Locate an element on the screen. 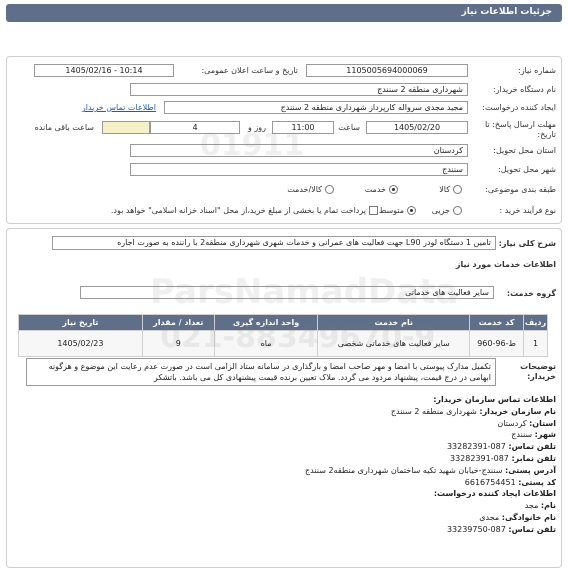 This screenshot has height=576, width=568. cell-service-name: سایر فعالیت های خدماتی شخصی is located at coordinates (394, 343).